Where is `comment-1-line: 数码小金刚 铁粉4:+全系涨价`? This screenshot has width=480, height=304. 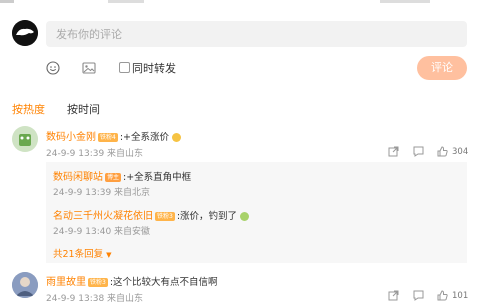
comment-1-line: 数码小金刚 铁粉4:+全系涨价 is located at coordinates (114, 135).